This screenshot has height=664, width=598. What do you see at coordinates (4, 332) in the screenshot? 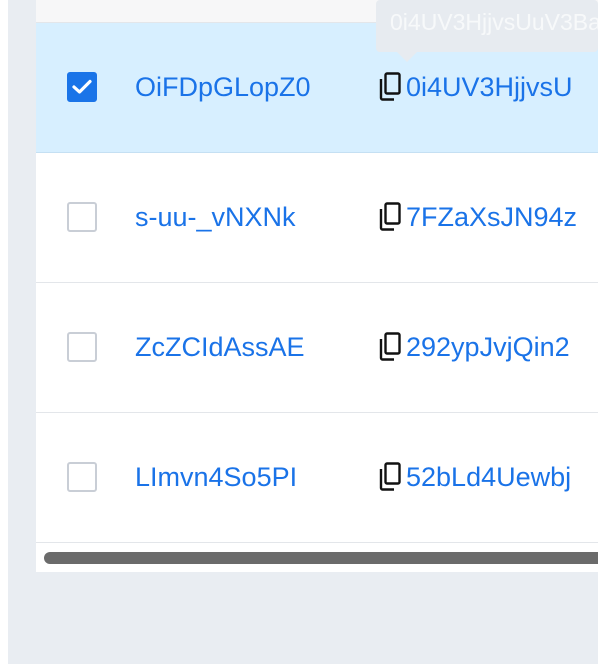
I see `page-left-edge` at bounding box center [4, 332].